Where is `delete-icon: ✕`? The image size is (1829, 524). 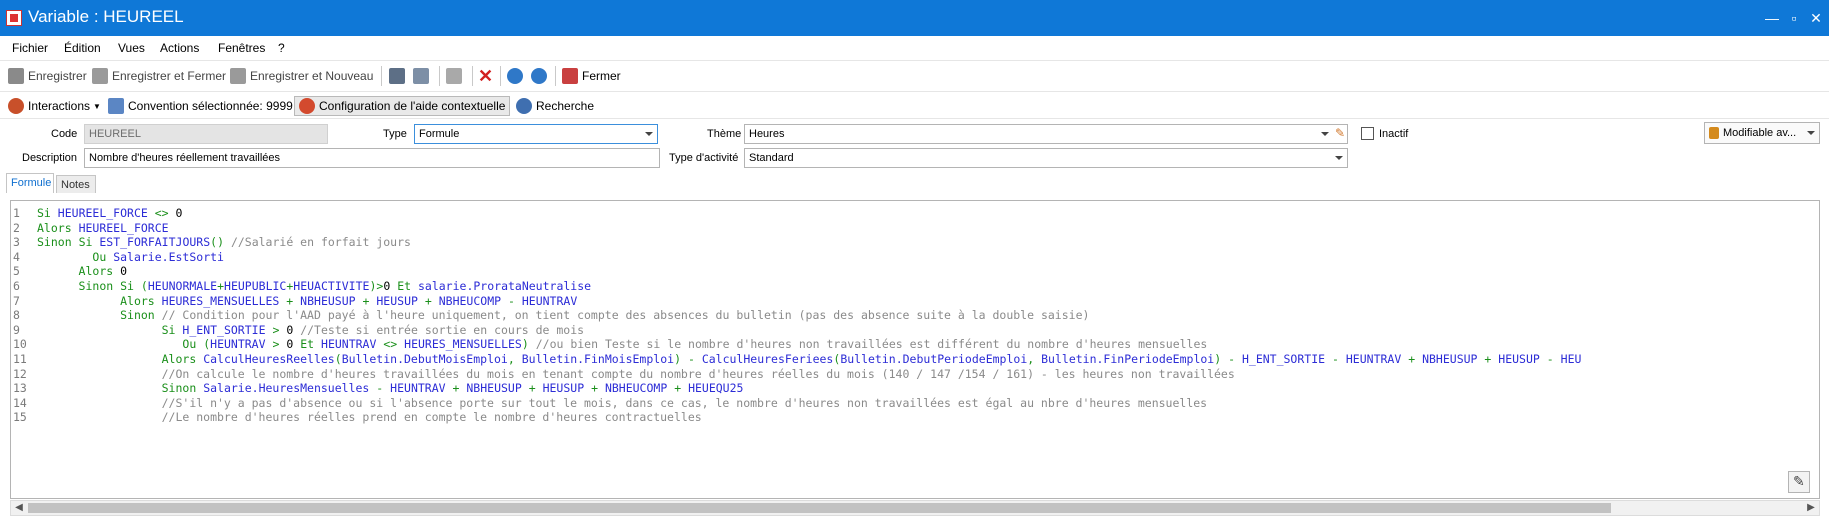
delete-icon: ✕ is located at coordinates (485, 76).